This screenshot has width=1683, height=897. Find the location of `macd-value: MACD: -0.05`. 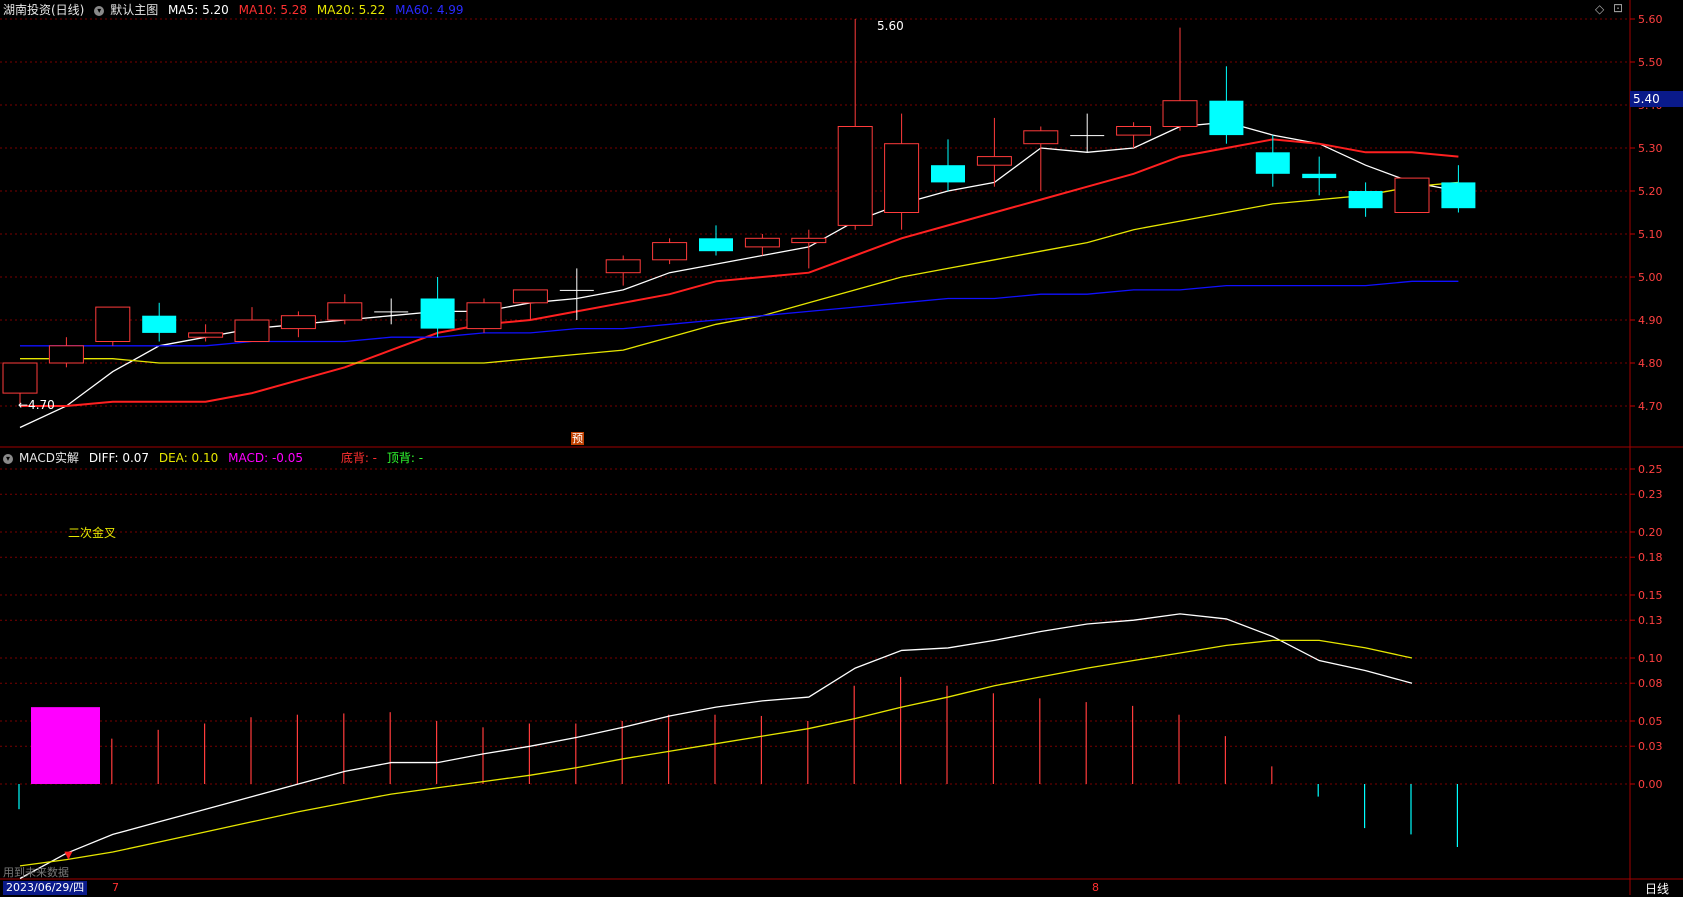

macd-value: MACD: -0.05 is located at coordinates (265, 458).